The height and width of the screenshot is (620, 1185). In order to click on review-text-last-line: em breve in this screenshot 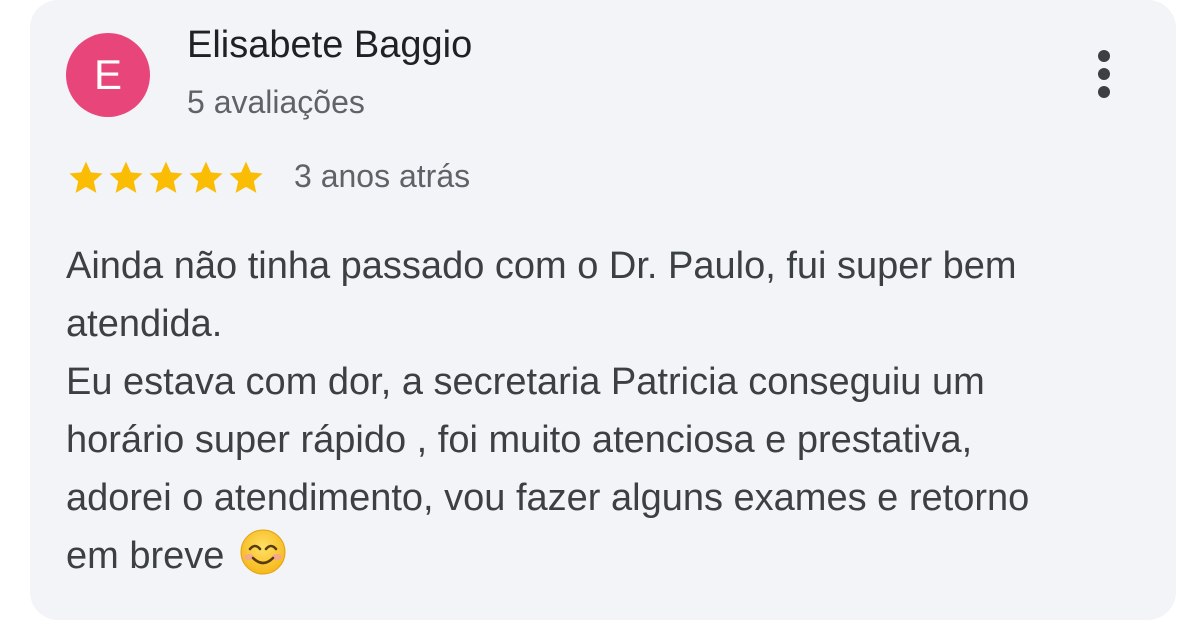, I will do `click(611, 556)`.